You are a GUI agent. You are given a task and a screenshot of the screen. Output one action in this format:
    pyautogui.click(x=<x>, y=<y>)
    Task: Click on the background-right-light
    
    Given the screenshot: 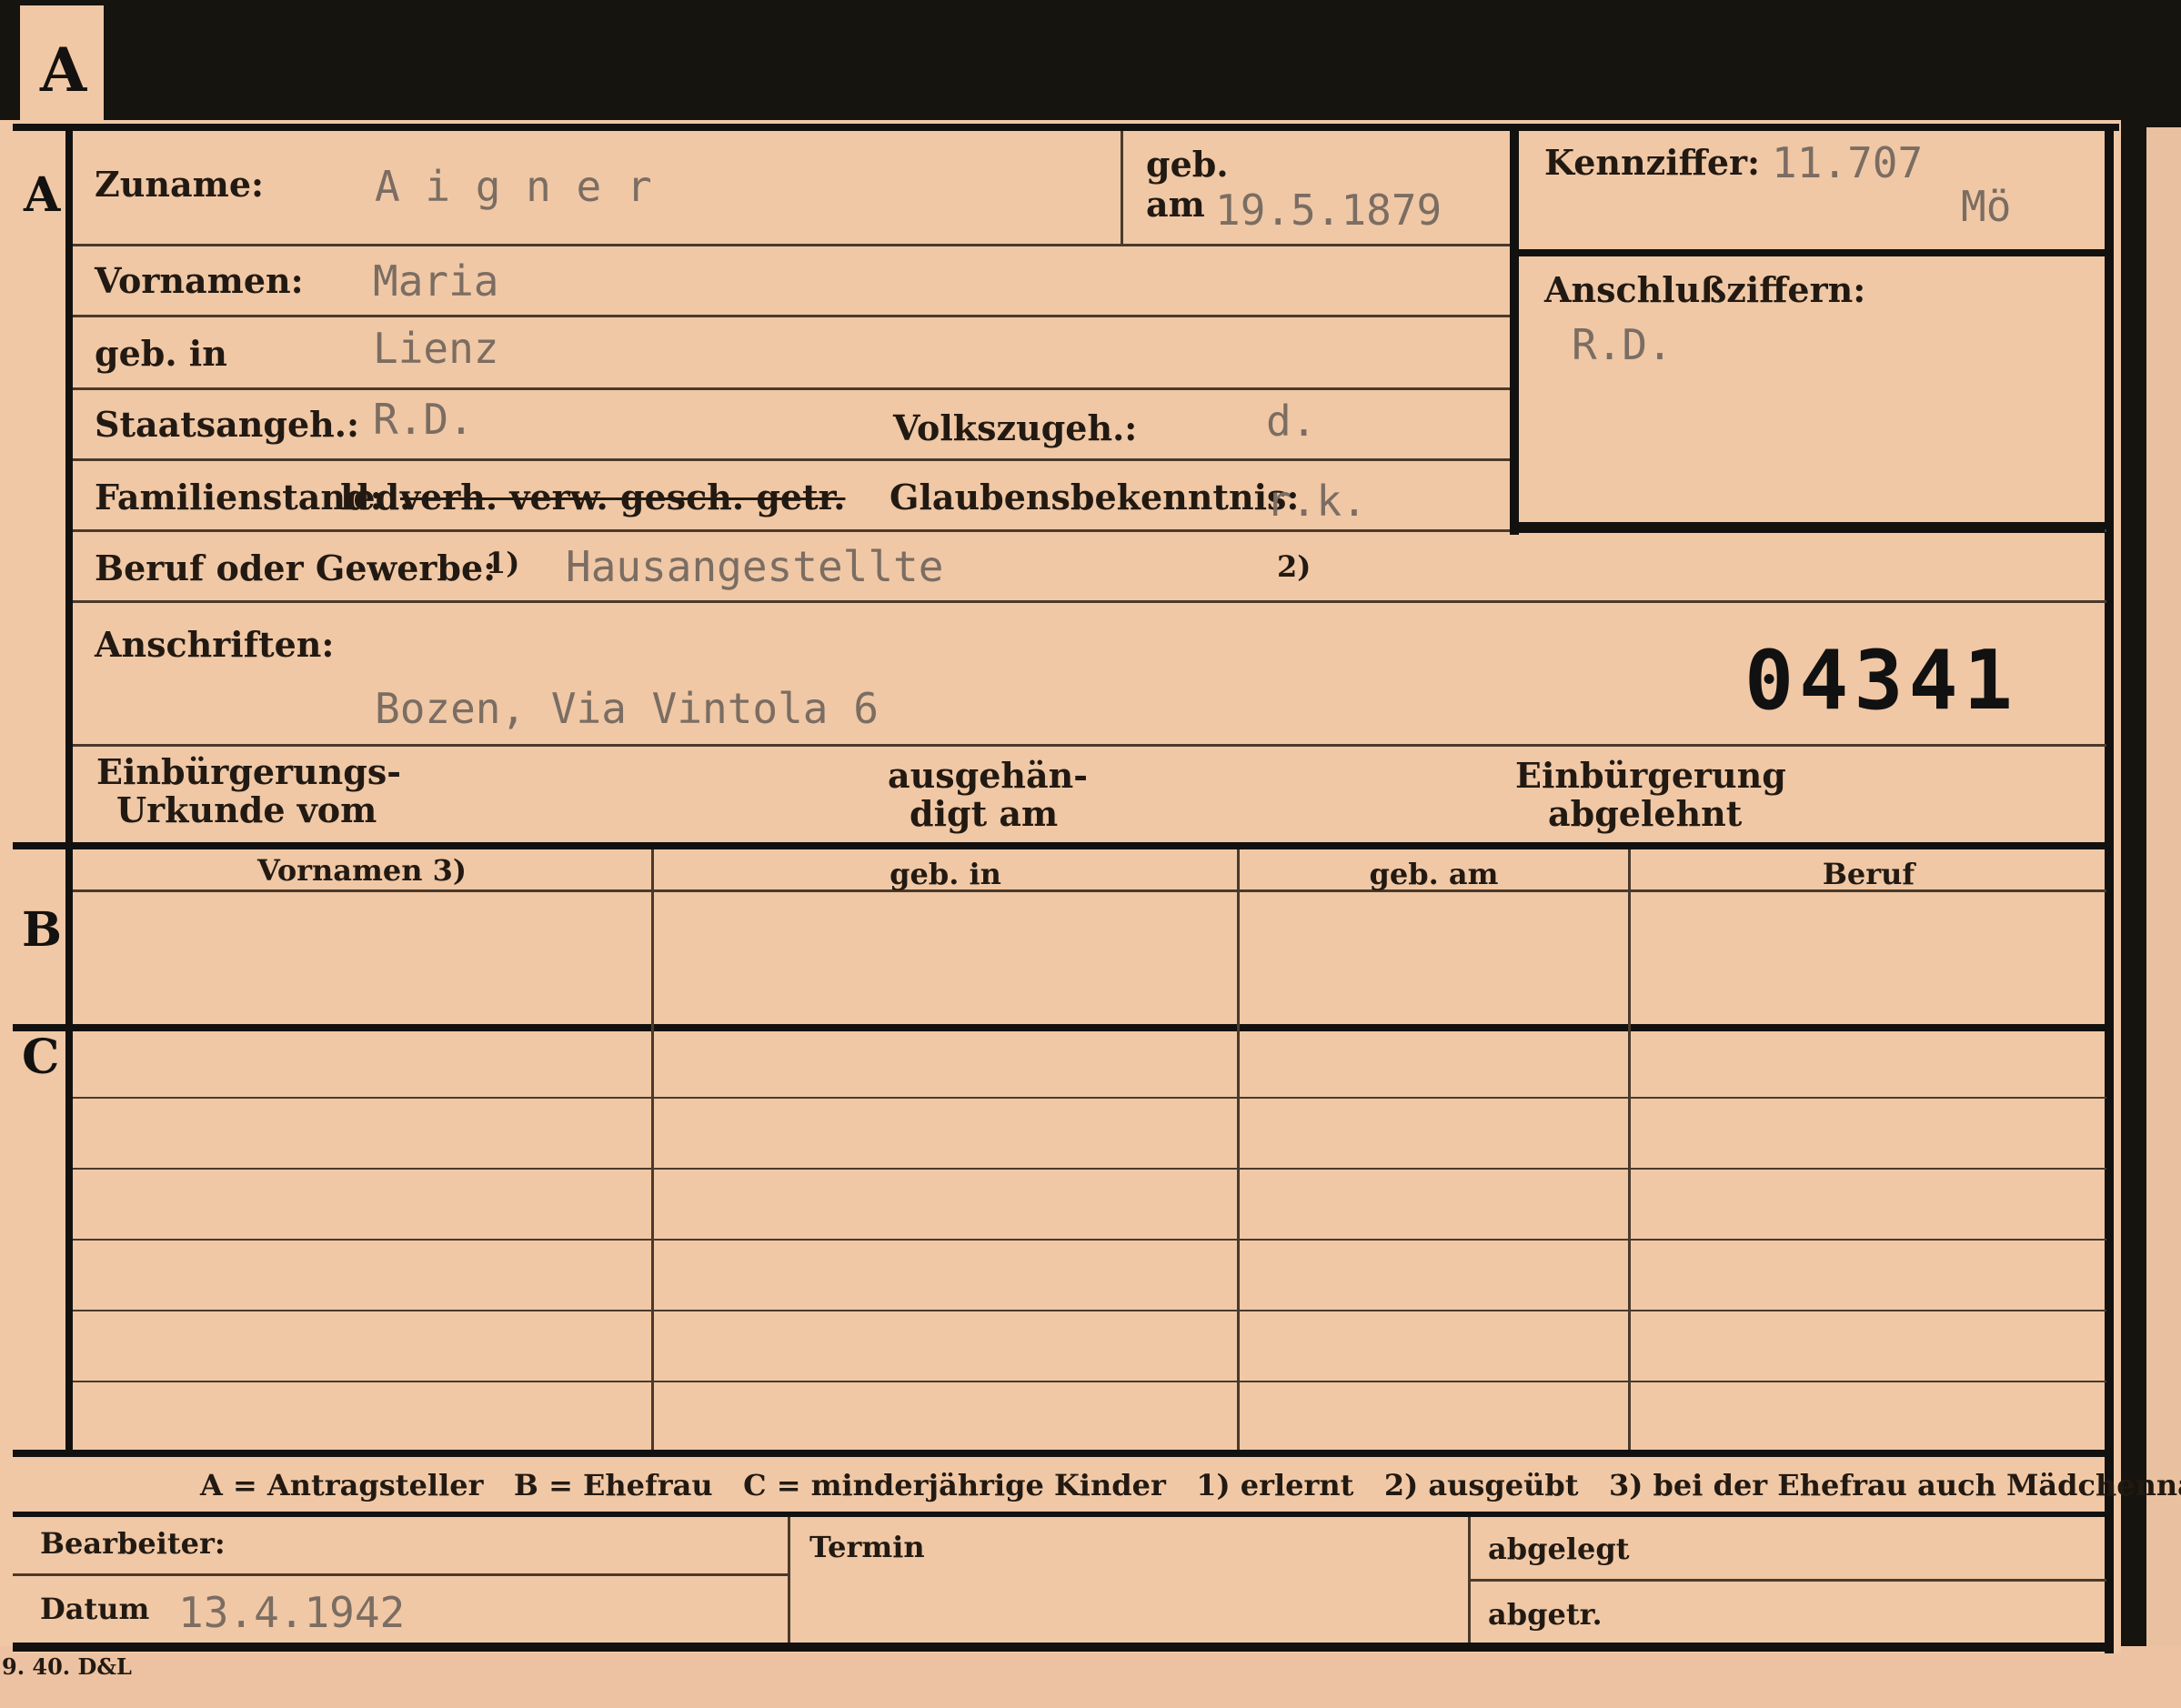 What is the action you would take?
    pyautogui.click(x=2163, y=900)
    